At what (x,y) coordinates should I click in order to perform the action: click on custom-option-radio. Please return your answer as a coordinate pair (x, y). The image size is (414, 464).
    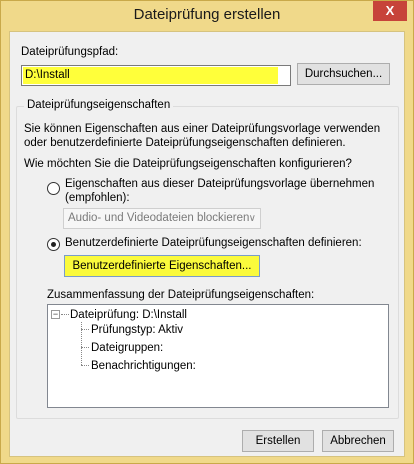
    Looking at the image, I should click on (53, 244).